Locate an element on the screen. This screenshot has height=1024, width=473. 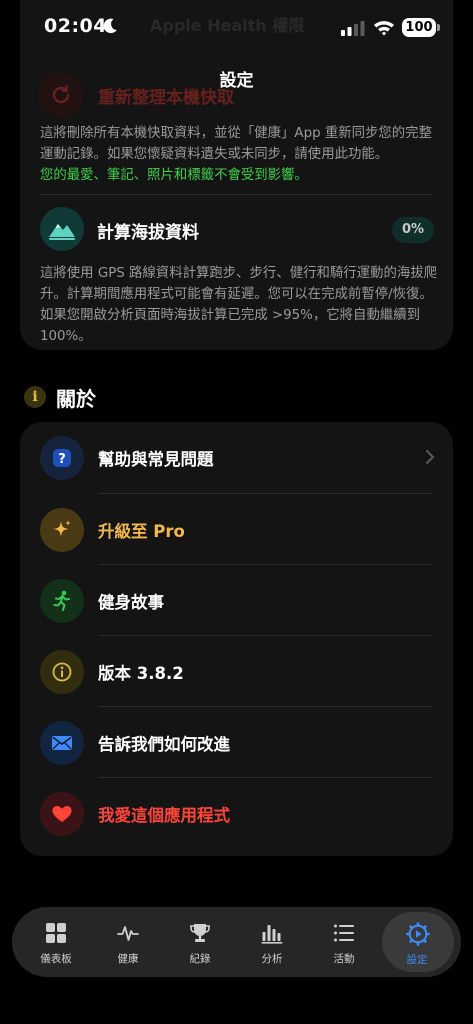
divider is located at coordinates (236, 194).